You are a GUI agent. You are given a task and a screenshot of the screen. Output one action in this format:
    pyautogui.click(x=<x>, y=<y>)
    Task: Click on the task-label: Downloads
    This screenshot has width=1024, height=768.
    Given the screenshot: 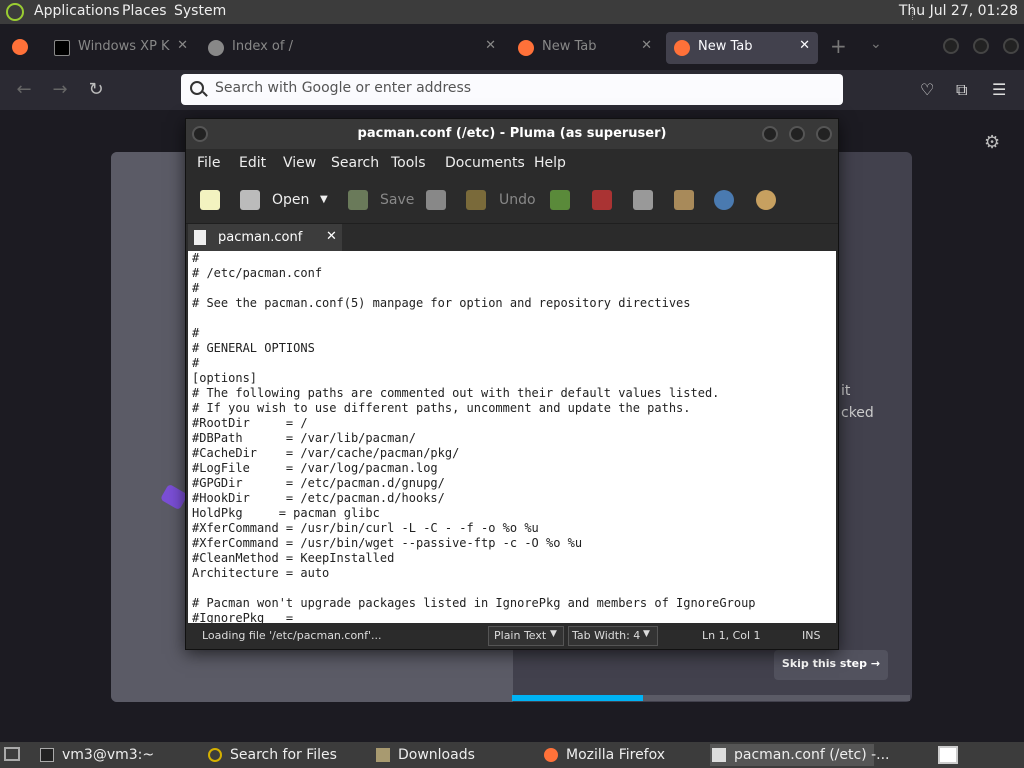 What is the action you would take?
    pyautogui.click(x=436, y=755)
    